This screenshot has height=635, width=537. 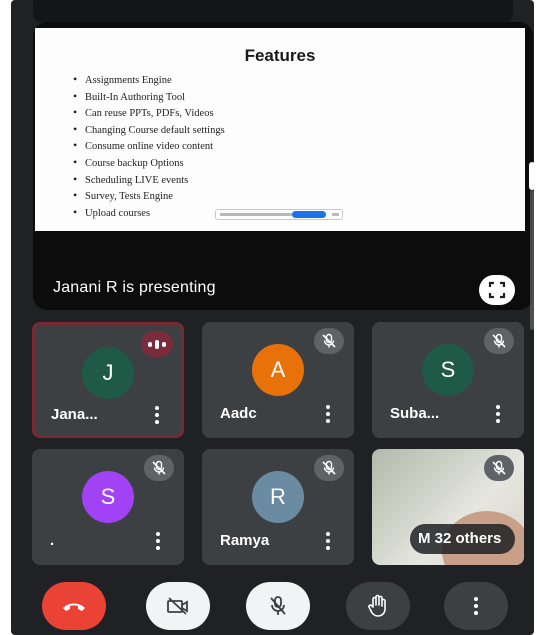 I want to click on participant-tile-aadc: A Aadc, so click(x=278, y=380).